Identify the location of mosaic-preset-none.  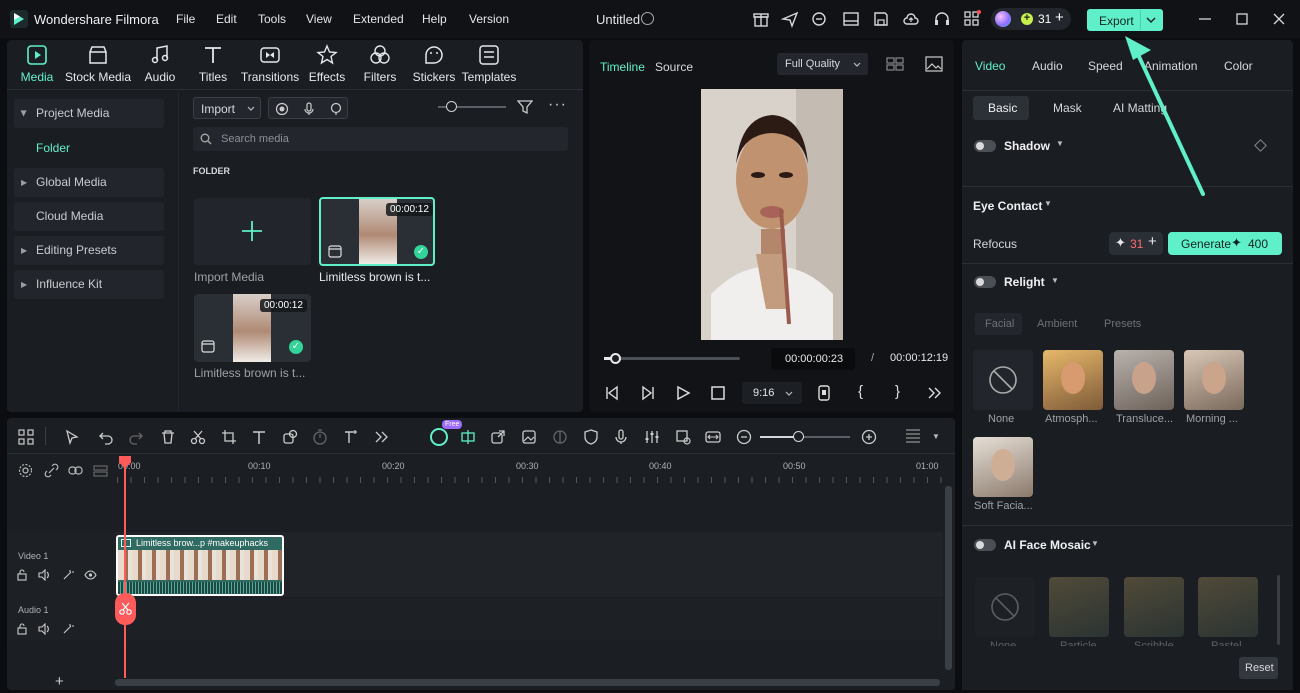
(1005, 607).